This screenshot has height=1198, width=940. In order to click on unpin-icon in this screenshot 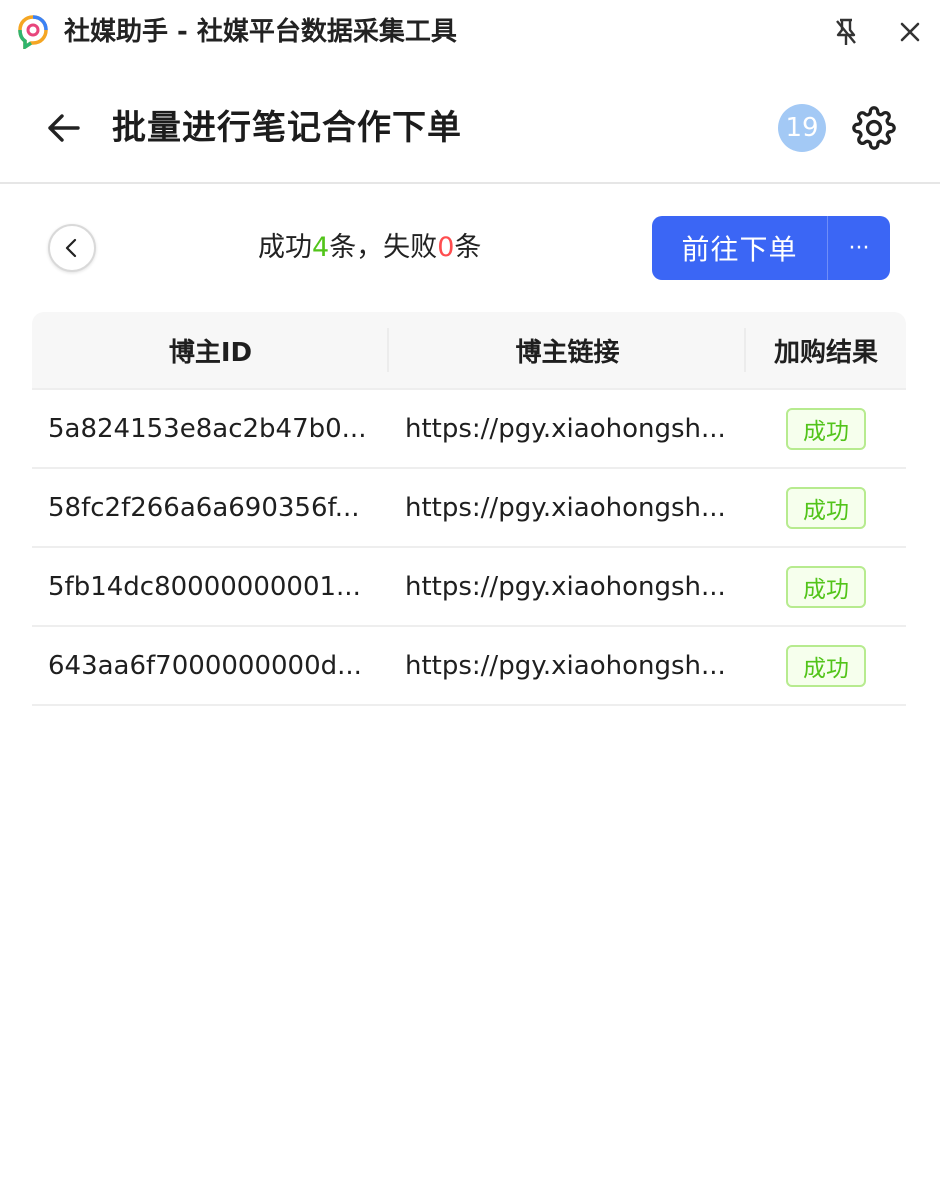, I will do `click(846, 32)`.